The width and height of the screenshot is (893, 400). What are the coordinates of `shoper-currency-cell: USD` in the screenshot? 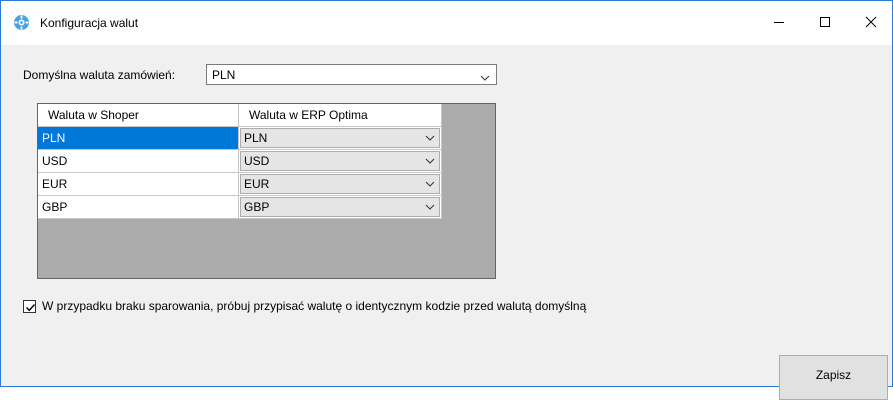 It's located at (138, 161).